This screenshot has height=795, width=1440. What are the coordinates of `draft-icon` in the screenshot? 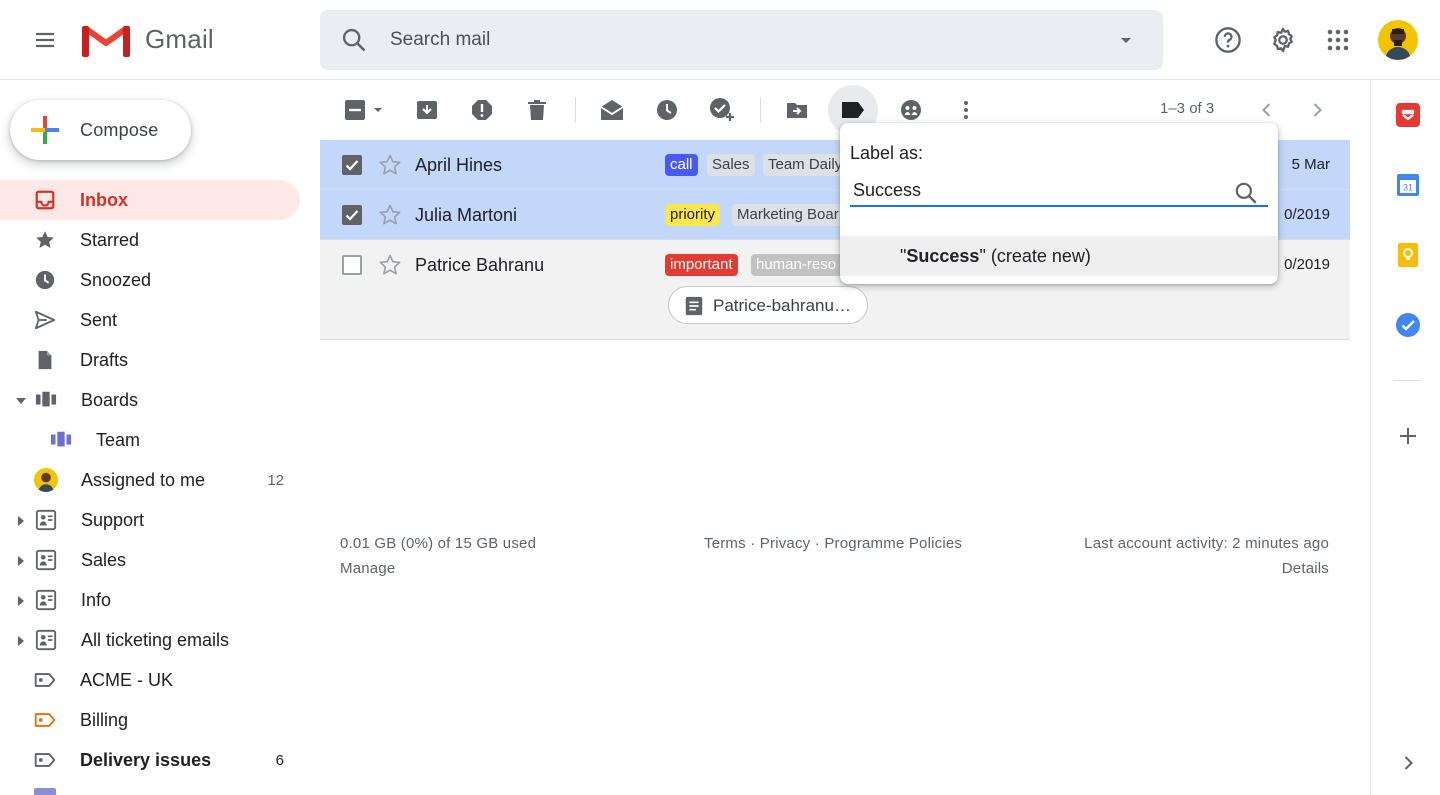 It's located at (45, 360).